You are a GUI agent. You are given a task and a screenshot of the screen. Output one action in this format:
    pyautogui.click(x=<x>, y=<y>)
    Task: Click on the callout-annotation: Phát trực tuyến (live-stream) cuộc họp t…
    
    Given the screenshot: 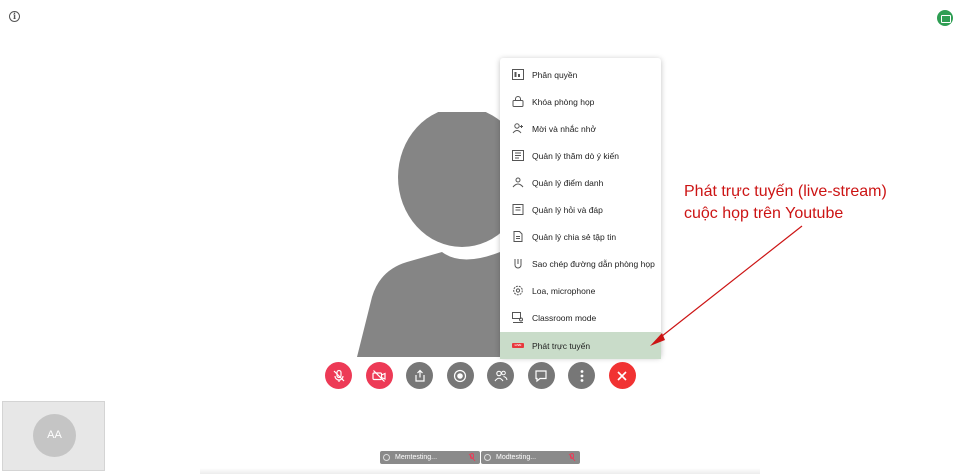 What is the action you would take?
    pyautogui.click(x=785, y=203)
    